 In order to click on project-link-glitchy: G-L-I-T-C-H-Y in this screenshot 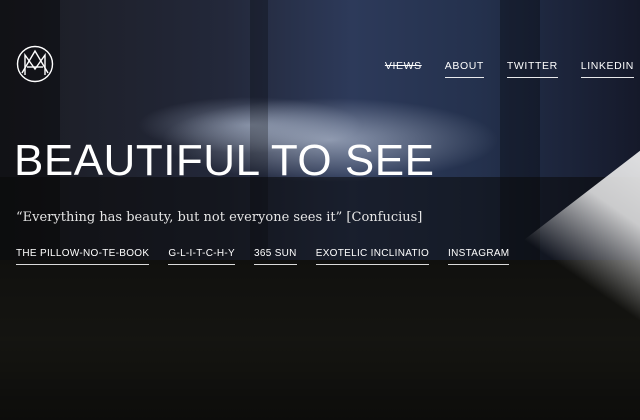, I will do `click(202, 256)`.